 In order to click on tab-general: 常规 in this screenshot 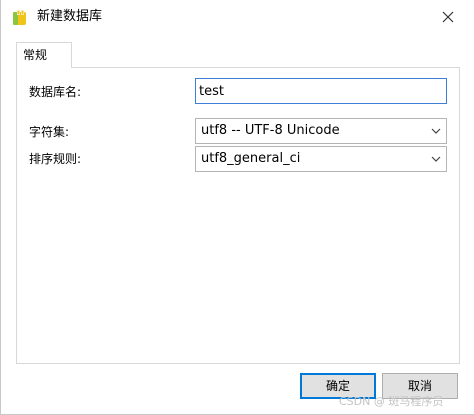, I will do `click(44, 55)`.